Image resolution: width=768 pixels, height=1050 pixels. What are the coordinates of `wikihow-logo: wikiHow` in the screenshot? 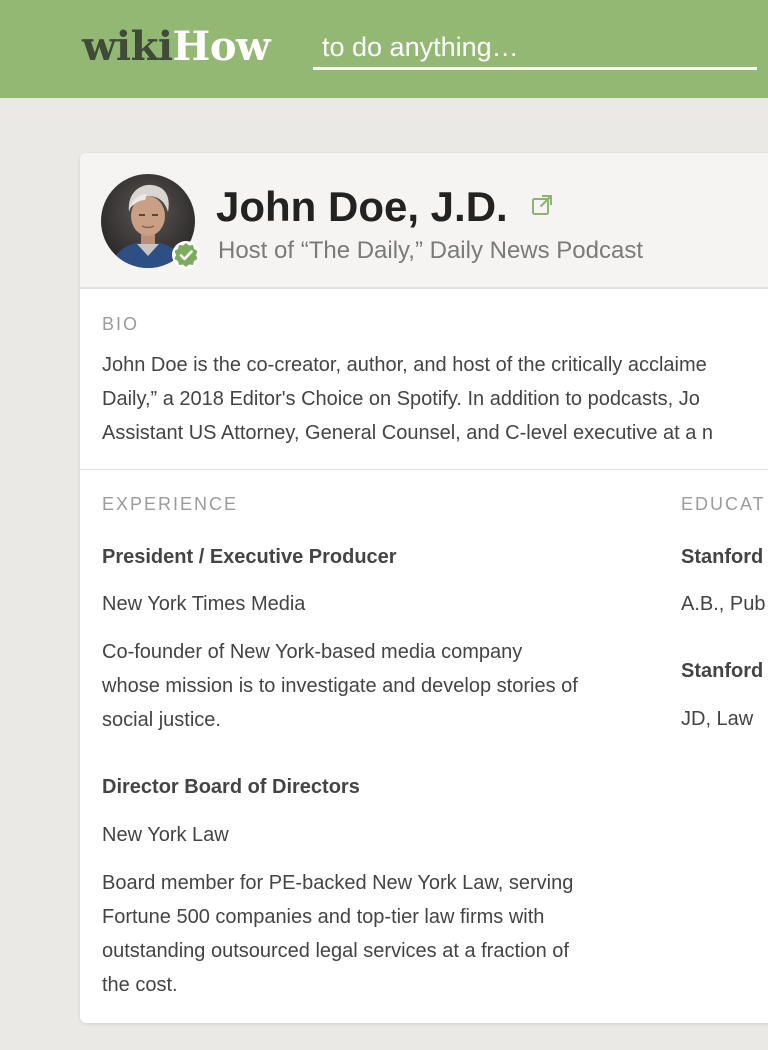 It's located at (176, 47).